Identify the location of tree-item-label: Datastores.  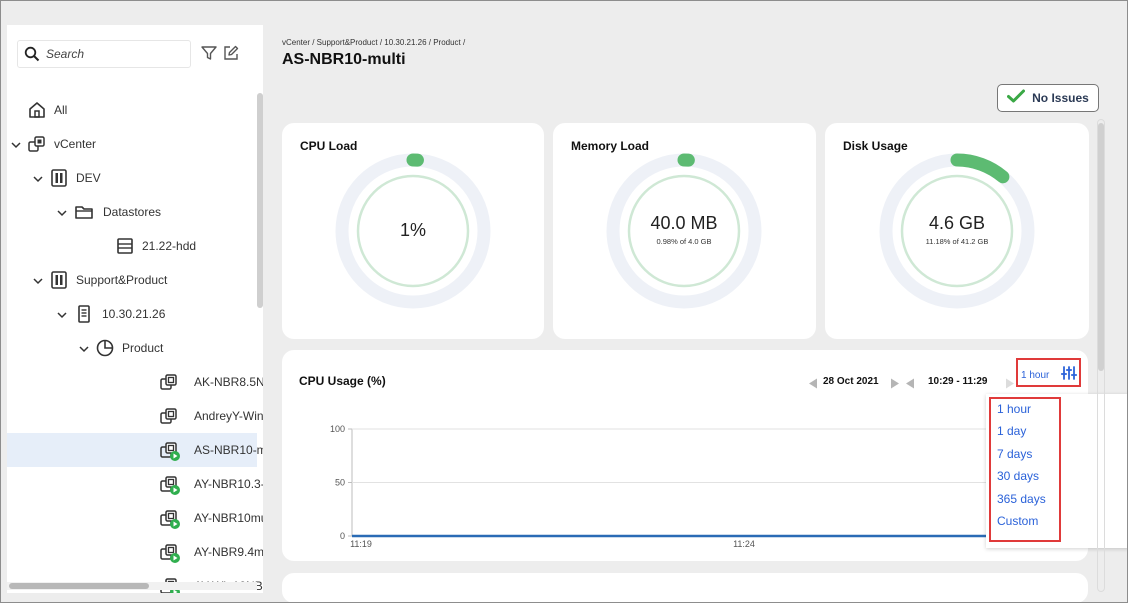
(132, 212).